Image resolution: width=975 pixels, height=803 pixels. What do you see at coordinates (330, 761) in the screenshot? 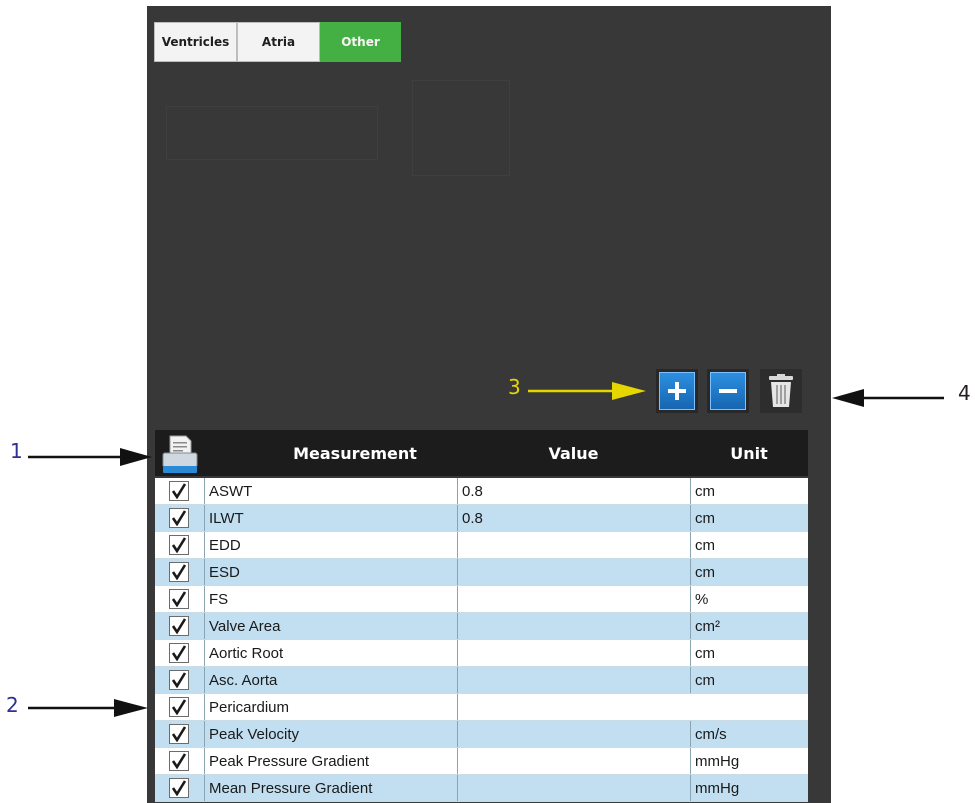
I see `measurement-name: Peak Pressure Gradient` at bounding box center [330, 761].